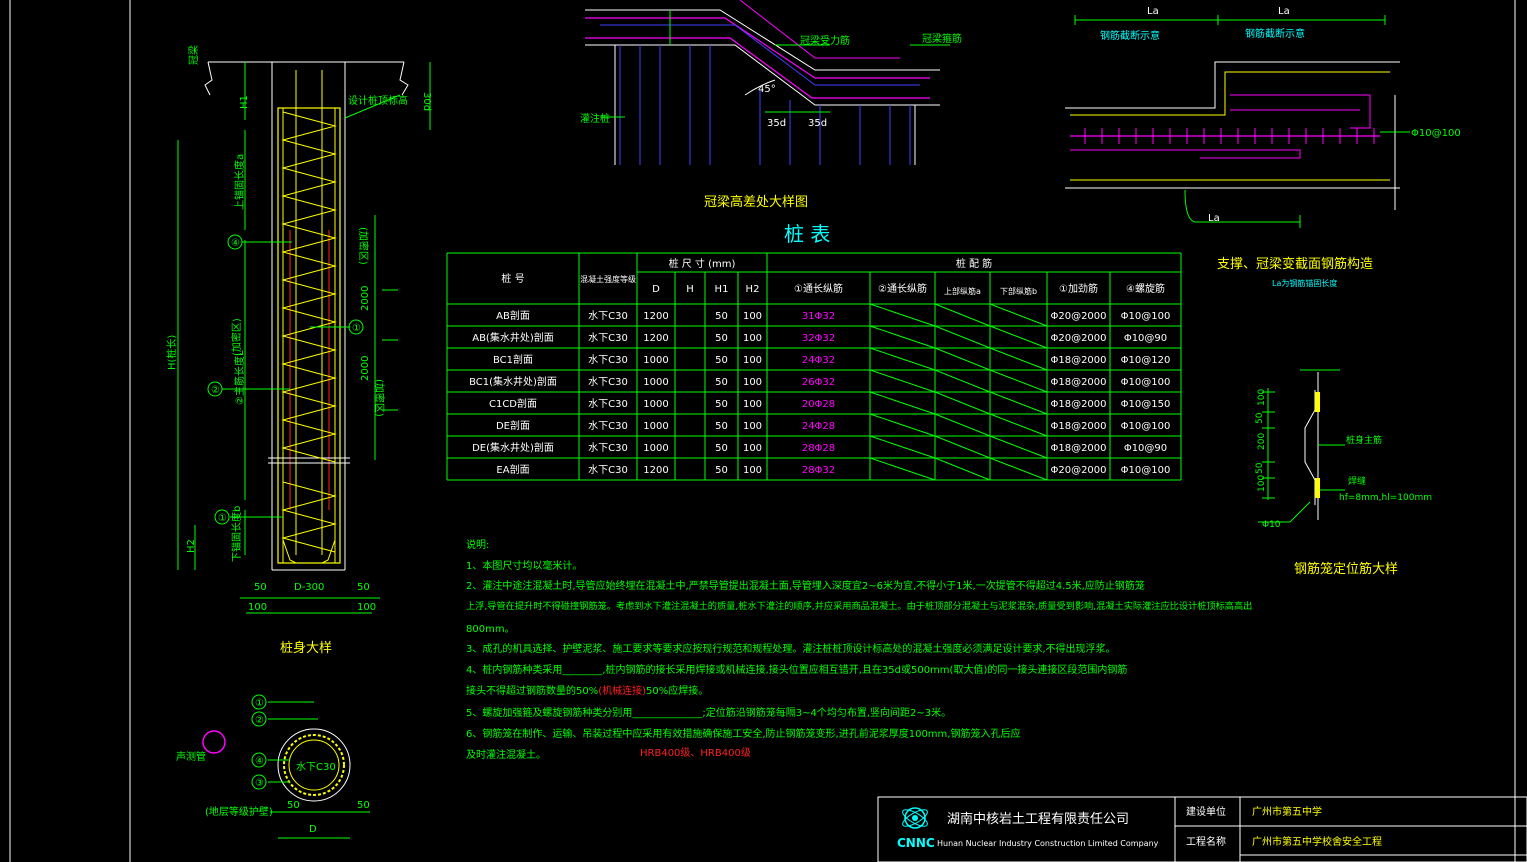  What do you see at coordinates (236, 534) in the screenshot?
I see `lower-anchor-label: 下锚固长度b` at bounding box center [236, 534].